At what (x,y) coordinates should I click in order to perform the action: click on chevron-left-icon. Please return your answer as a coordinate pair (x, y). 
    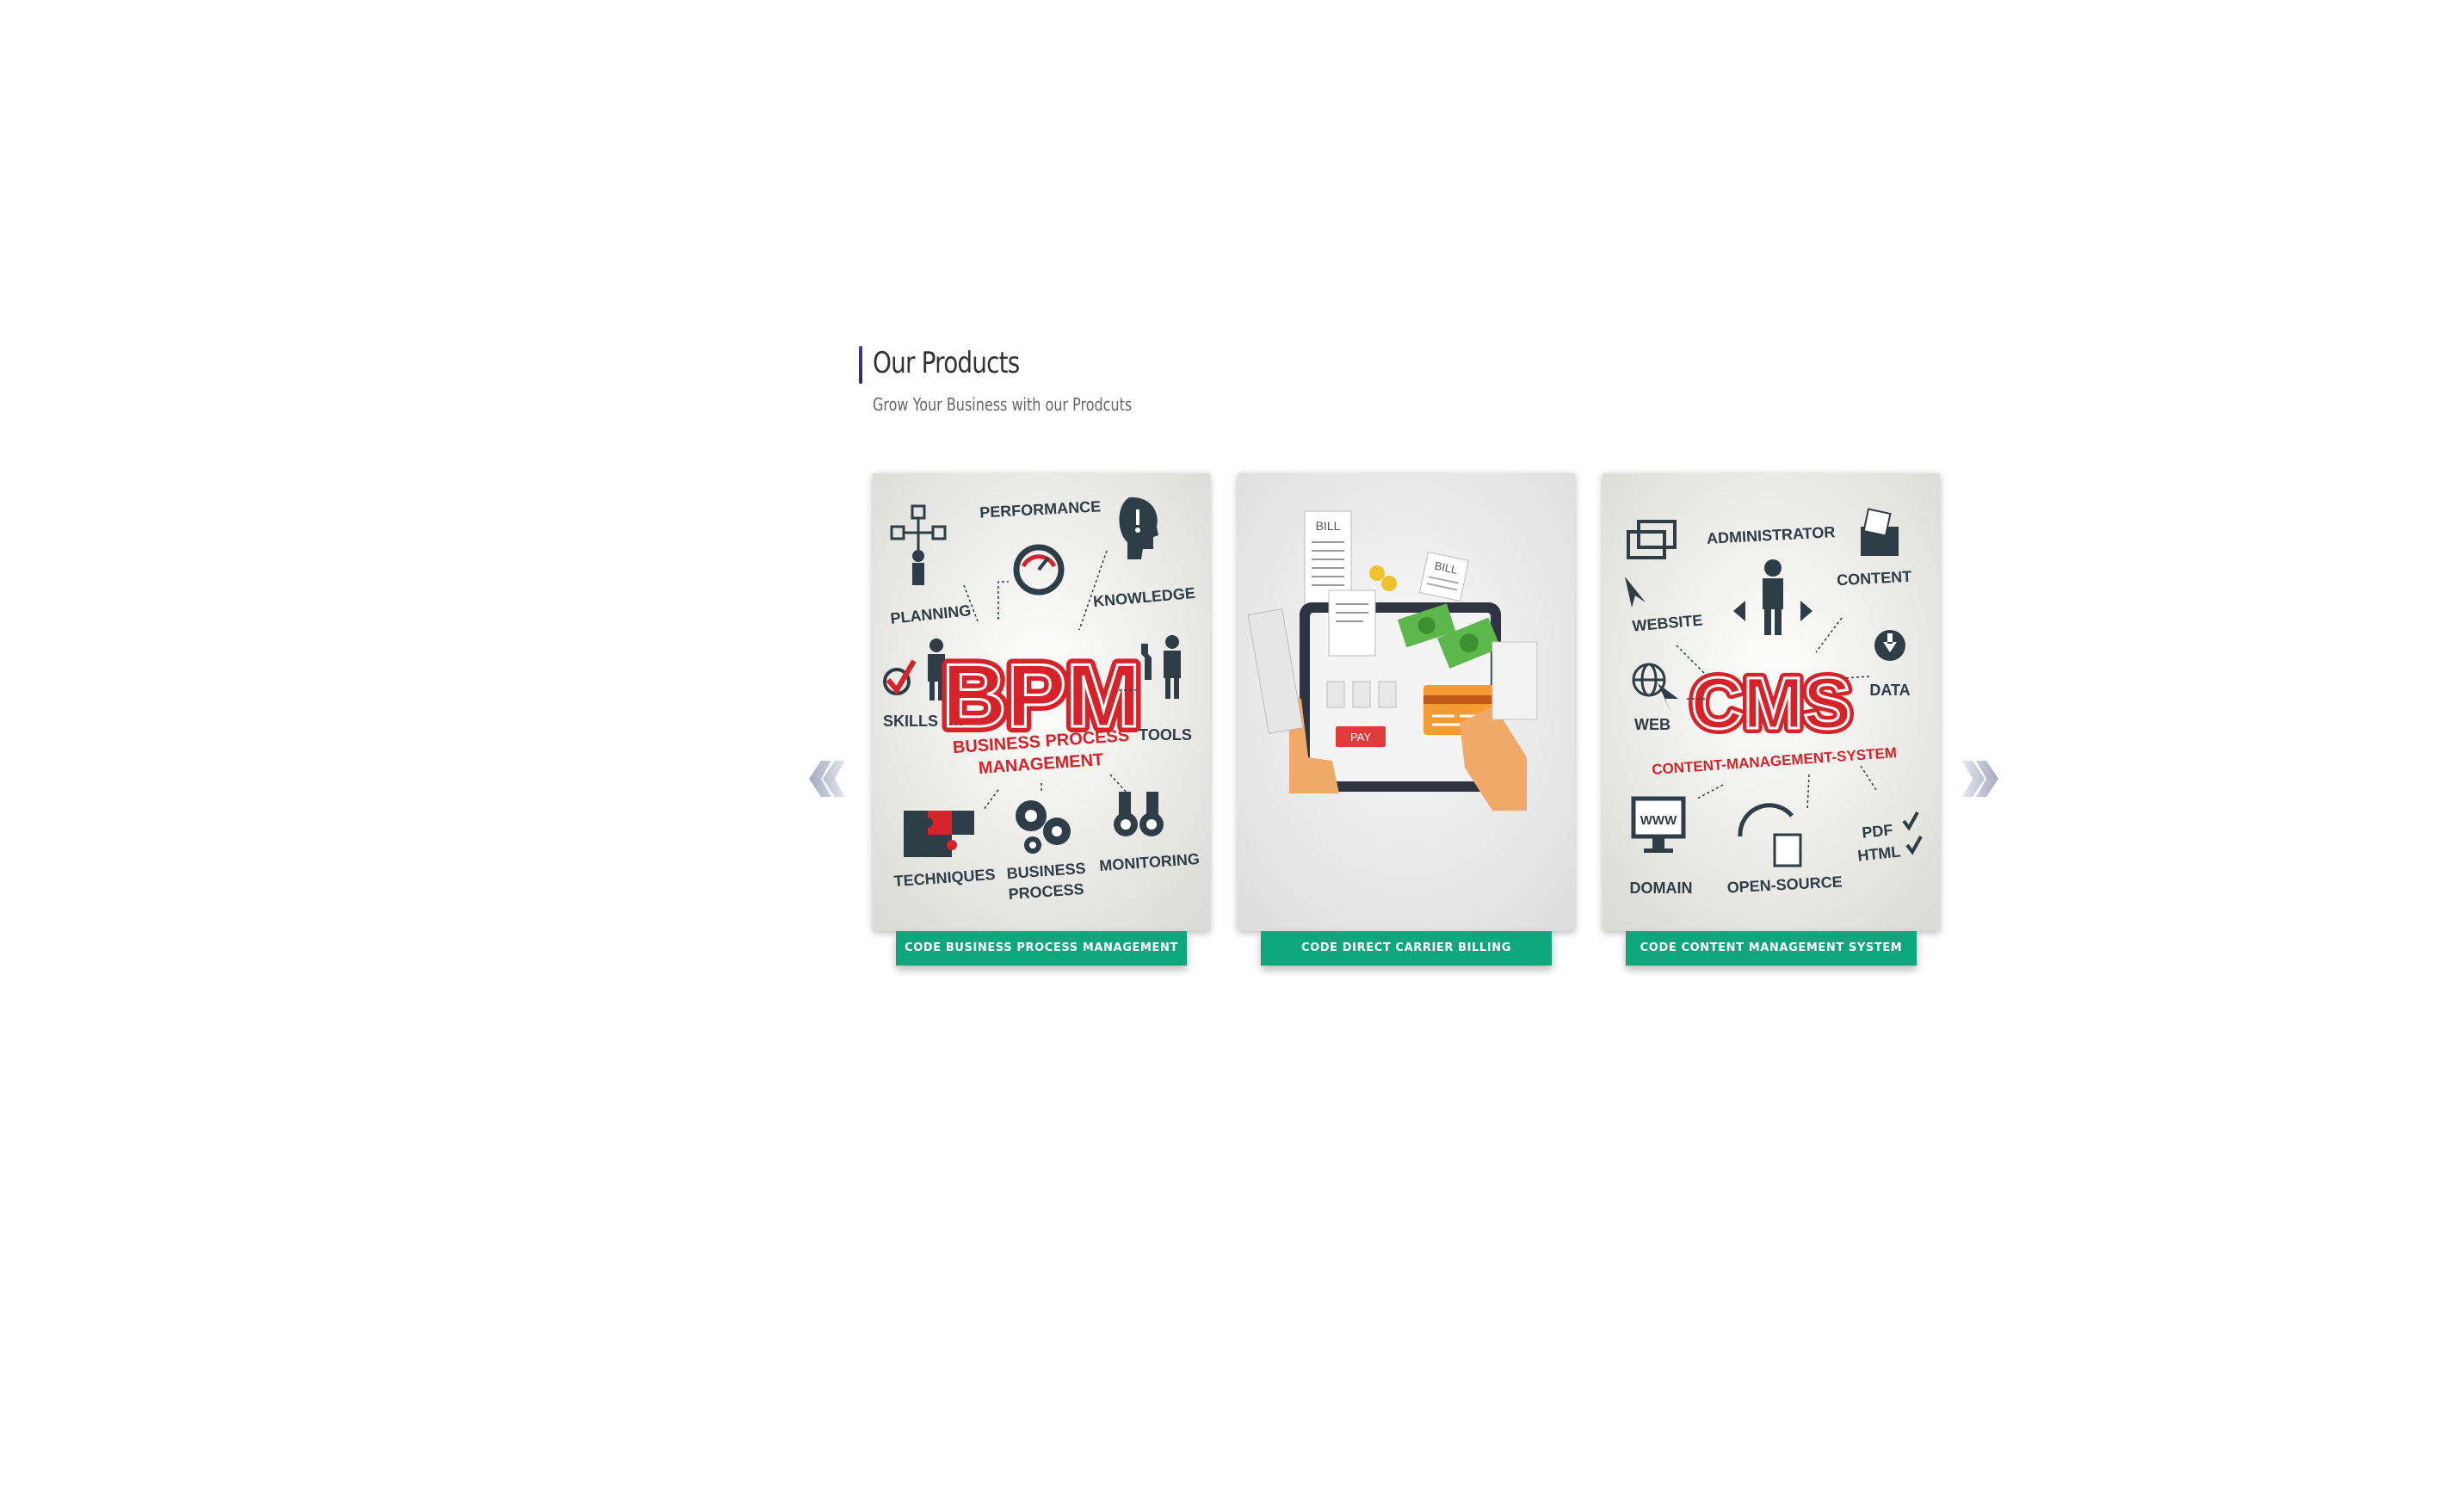
    Looking at the image, I should click on (827, 779).